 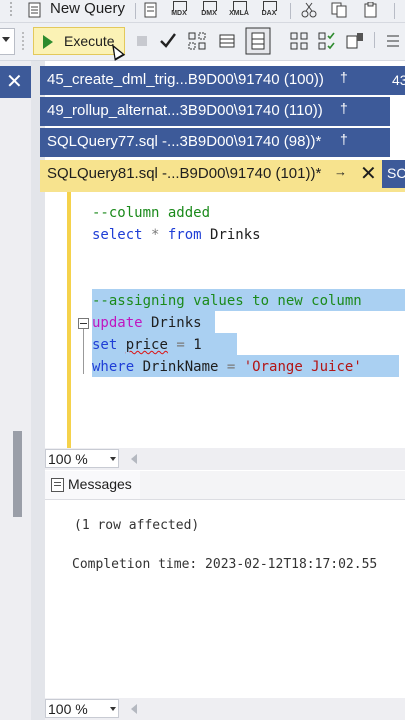 I want to click on toolbar-grip-icon, so click(x=23, y=41).